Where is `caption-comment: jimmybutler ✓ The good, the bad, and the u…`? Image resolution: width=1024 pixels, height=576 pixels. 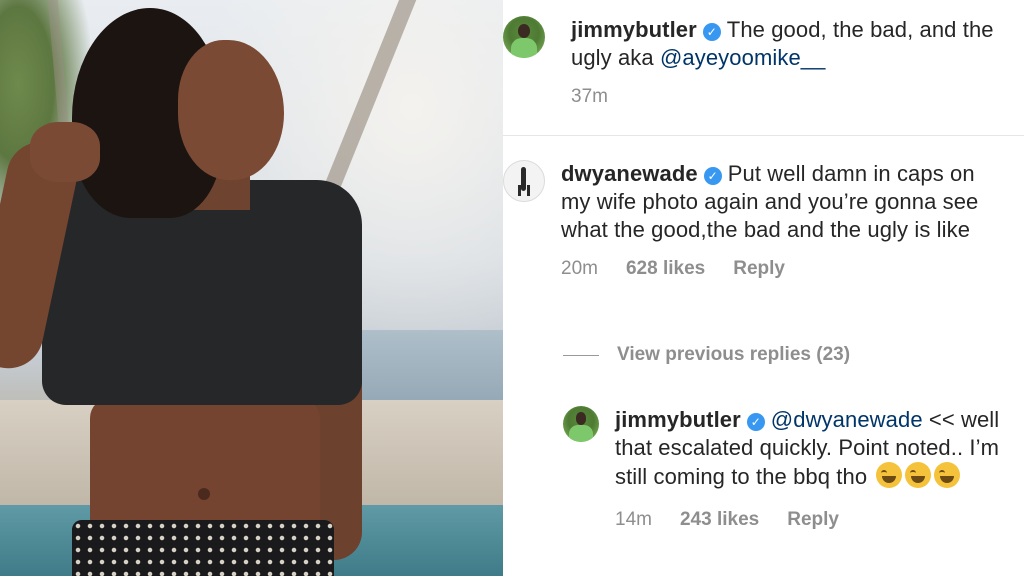
caption-comment: jimmybutler ✓ The good, the bad, and the u… is located at coordinates (763, 62).